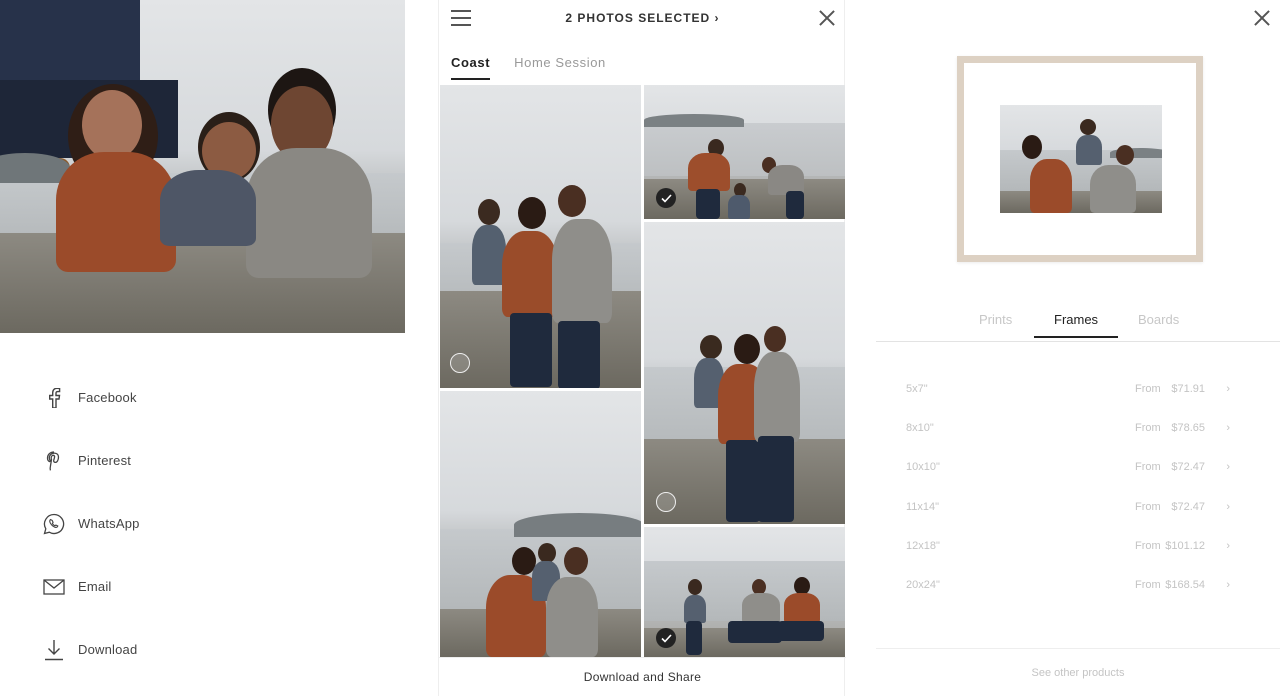 The image size is (1280, 696). I want to click on tab-boards: Boards, so click(1158, 324).